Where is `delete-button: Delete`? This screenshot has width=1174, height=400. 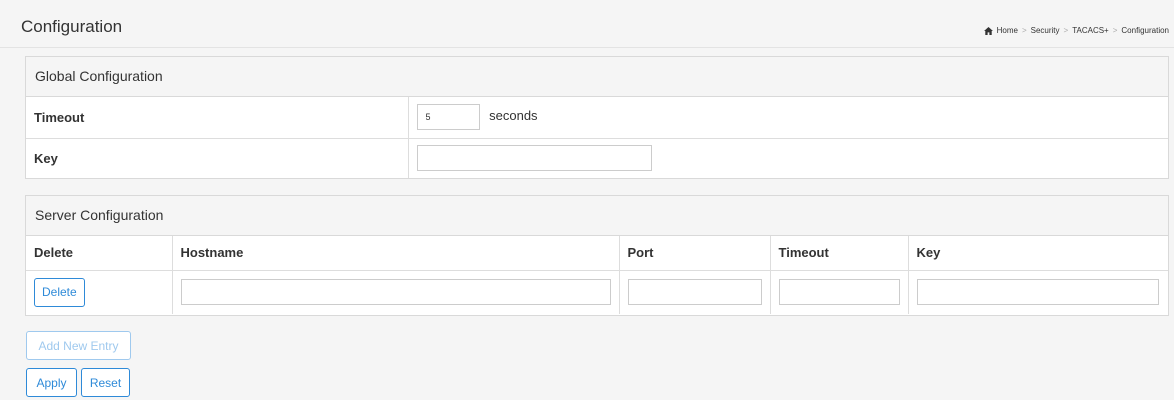
delete-button: Delete is located at coordinates (59, 292).